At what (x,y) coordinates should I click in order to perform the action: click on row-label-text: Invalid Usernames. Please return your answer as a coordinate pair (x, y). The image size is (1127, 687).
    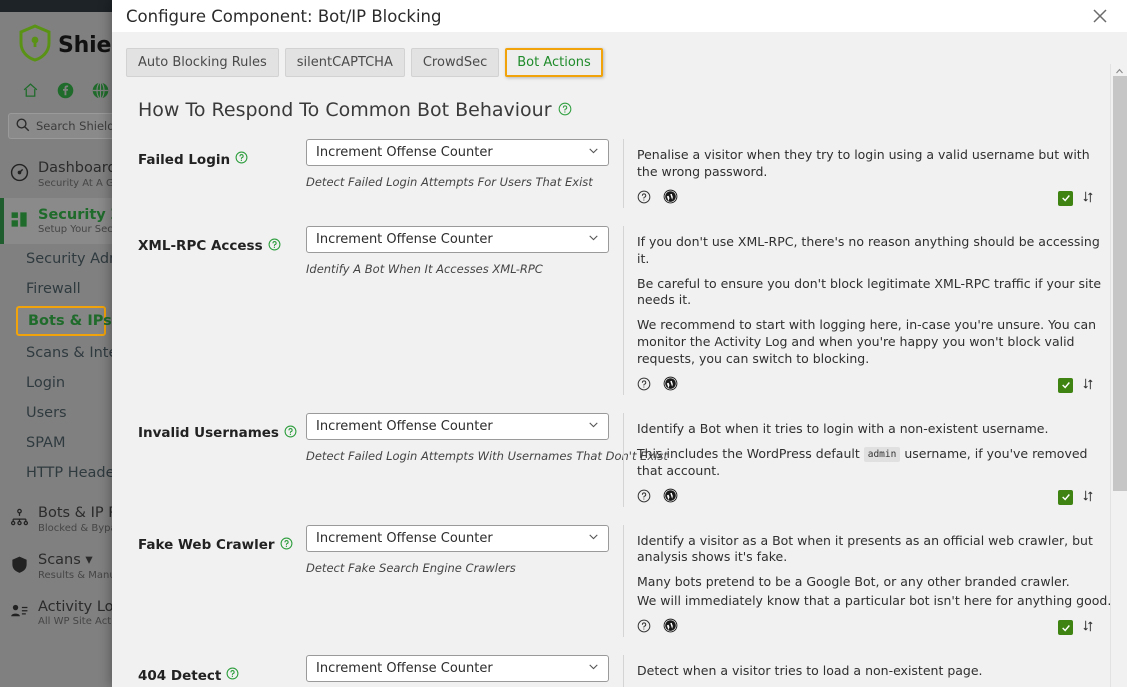
    Looking at the image, I should click on (208, 433).